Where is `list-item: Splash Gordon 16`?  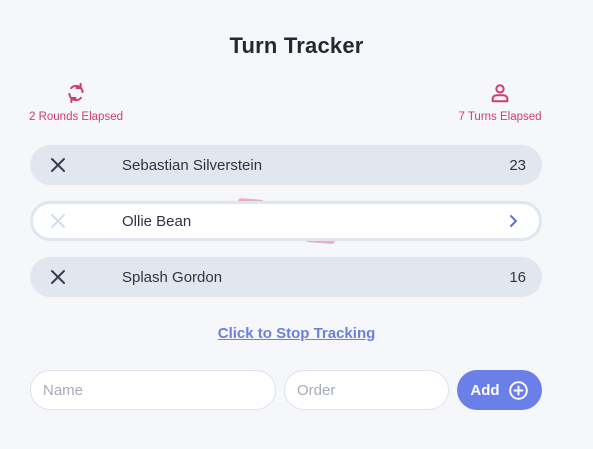
list-item: Splash Gordon 16 is located at coordinates (286, 277).